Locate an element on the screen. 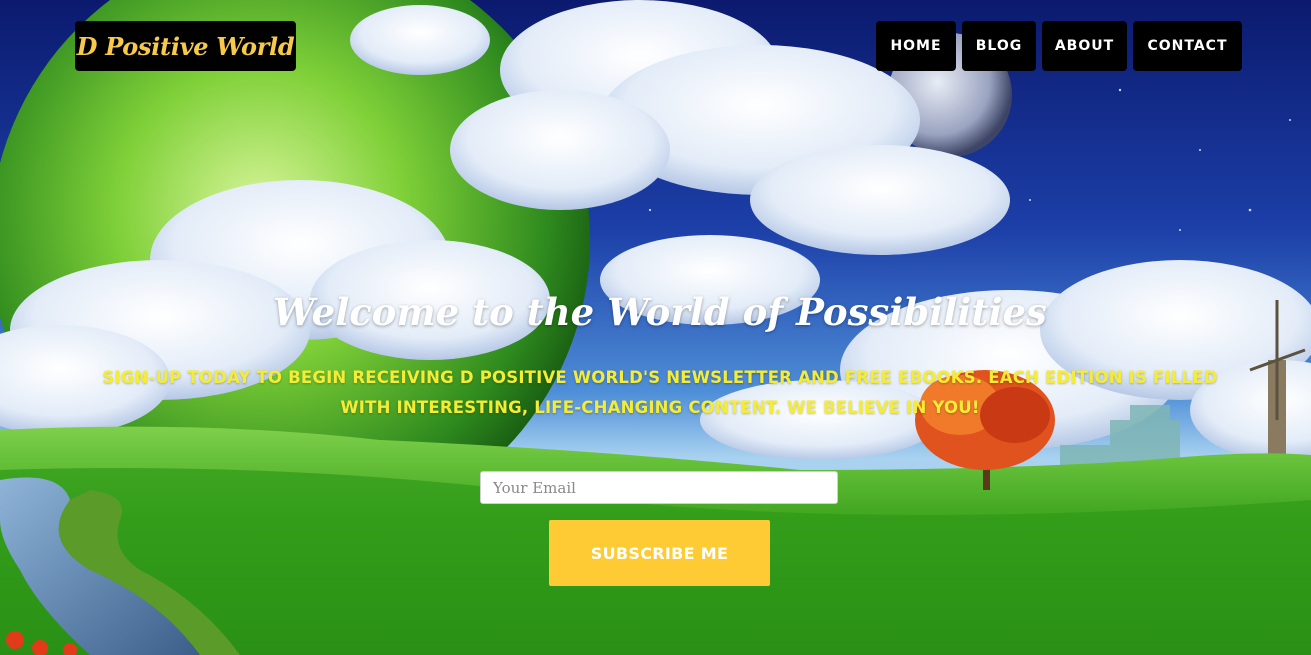  site-logo: D Positive World is located at coordinates (185, 46).